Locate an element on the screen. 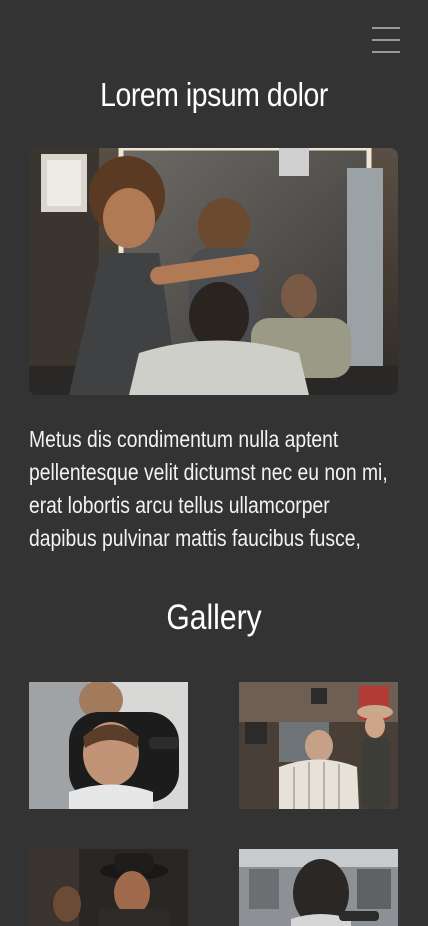  gallery-title: Gallery is located at coordinates (214, 617).